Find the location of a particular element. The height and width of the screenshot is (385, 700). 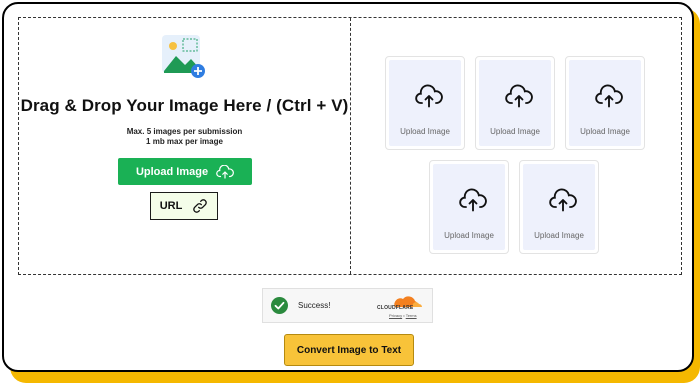

captcha-status: Success! is located at coordinates (314, 305).